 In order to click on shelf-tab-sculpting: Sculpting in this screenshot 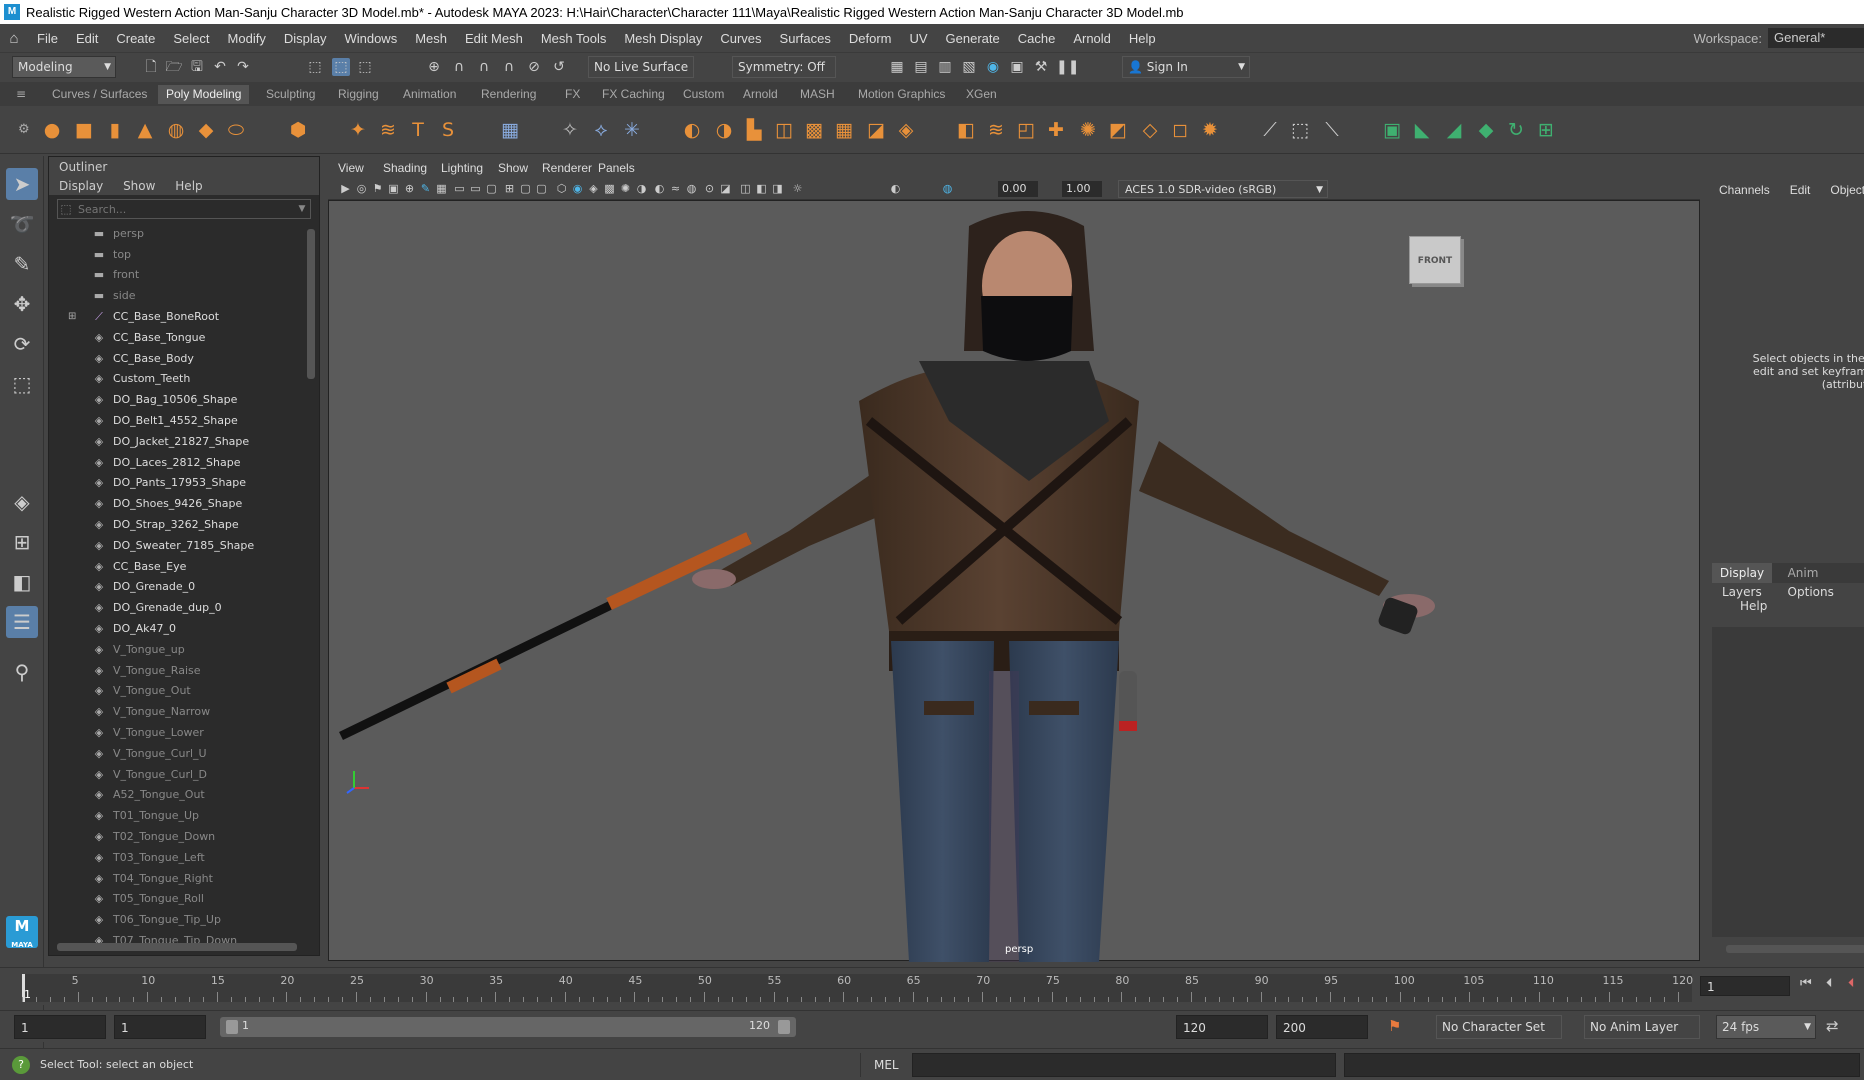, I will do `click(290, 94)`.